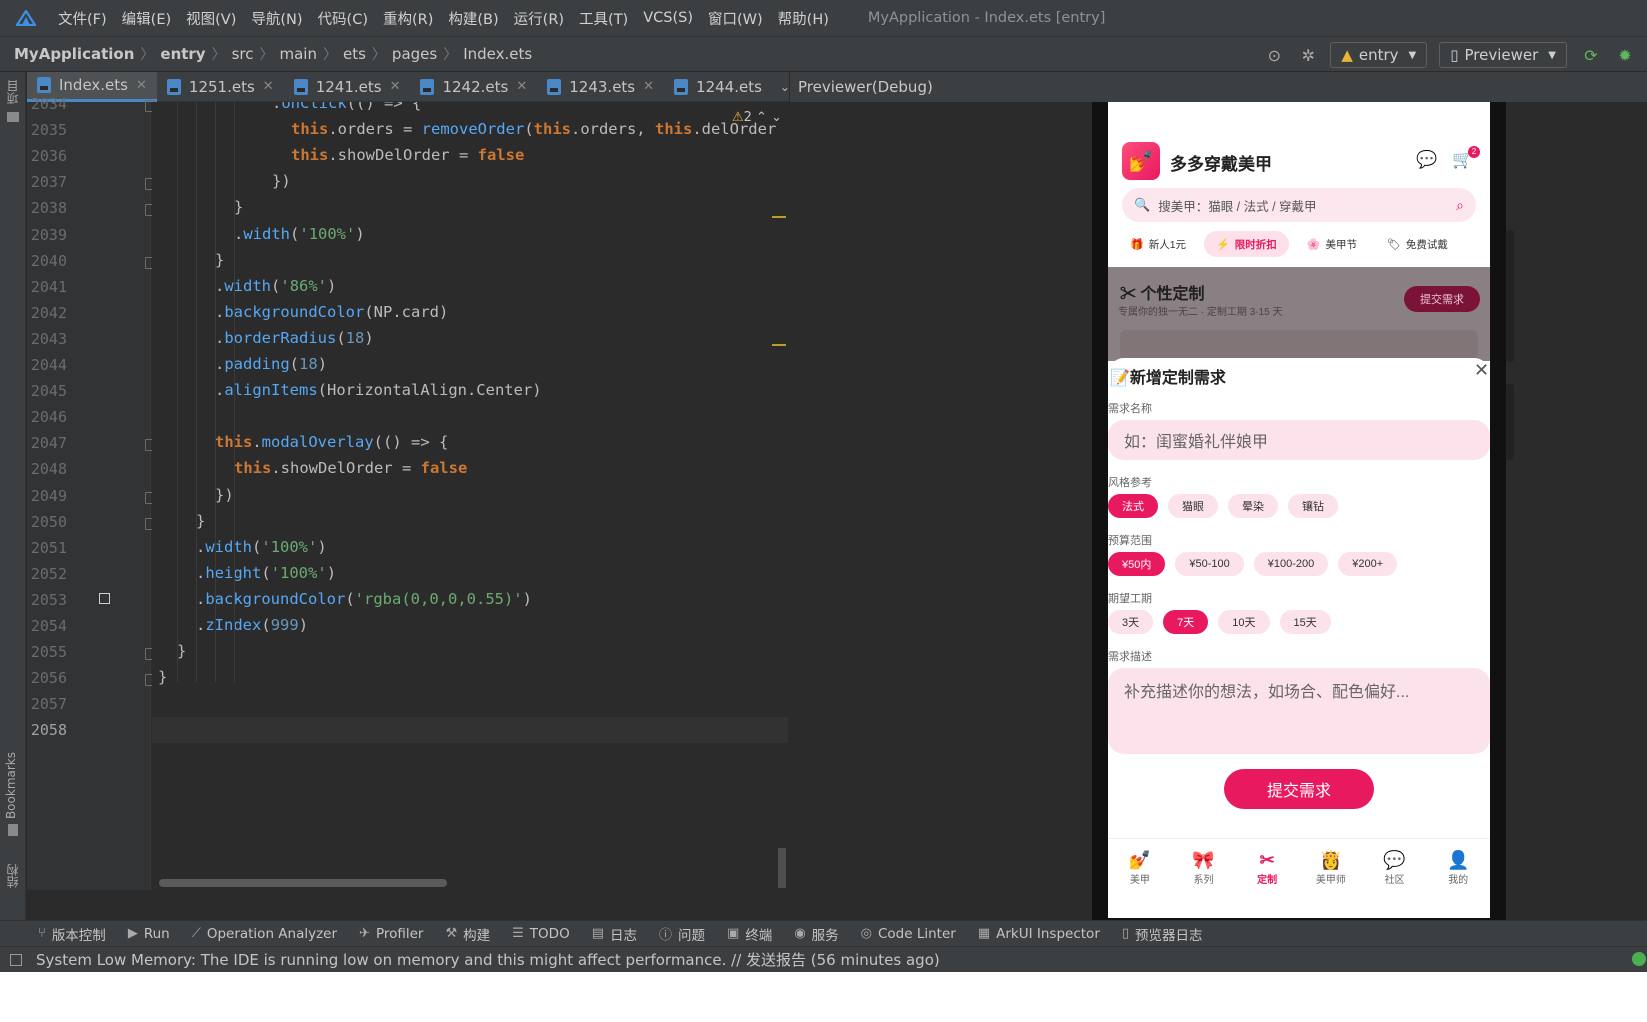 Image resolution: width=1647 pixels, height=1022 pixels. Describe the element at coordinates (473, 87) in the screenshot. I see `tab-1242-ets: 1242.ets ✕` at that location.